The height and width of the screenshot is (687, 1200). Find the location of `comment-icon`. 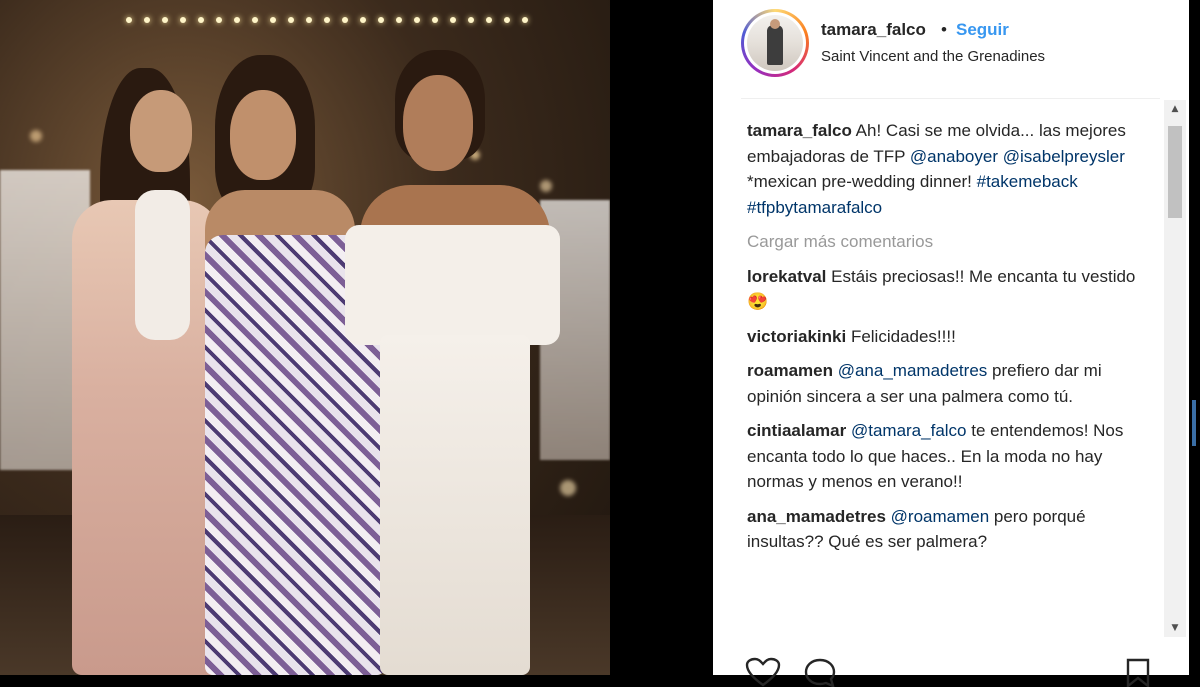

comment-icon is located at coordinates (820, 672).